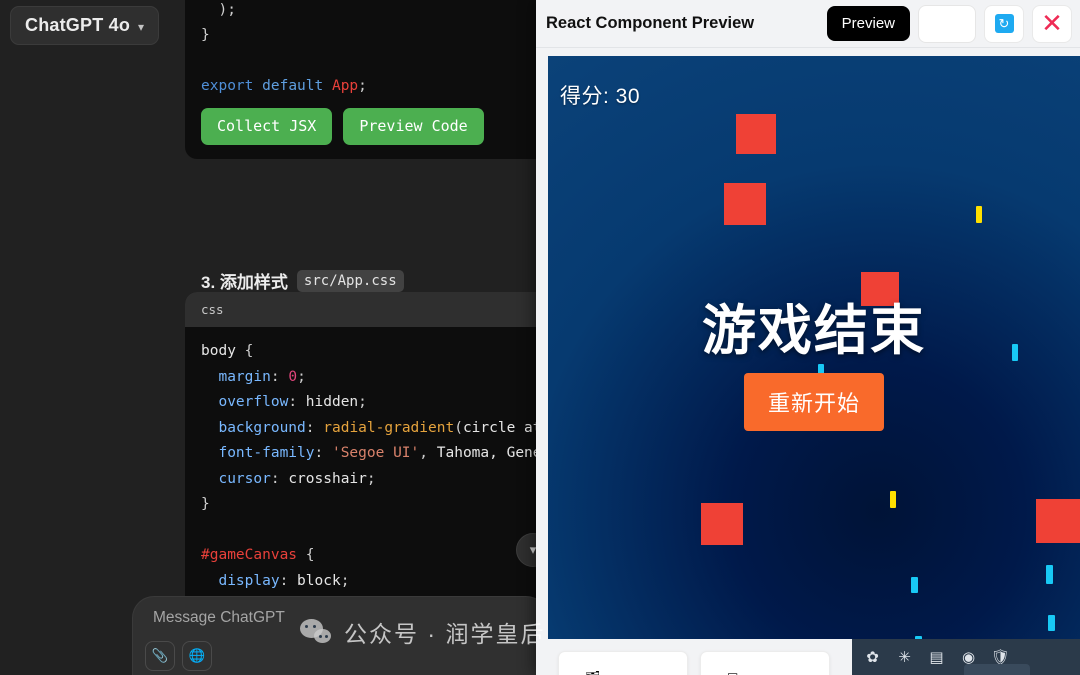 The height and width of the screenshot is (675, 1080). I want to click on app-icon: ▤, so click(936, 657).